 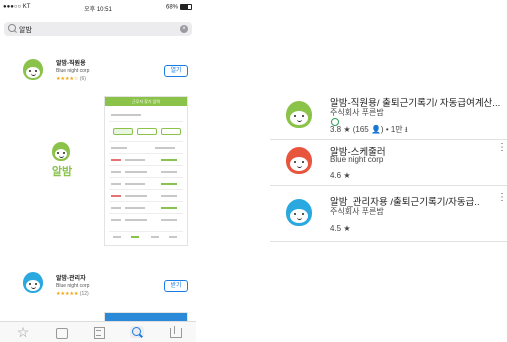 I want to click on get-button: 받기, so click(x=176, y=286).